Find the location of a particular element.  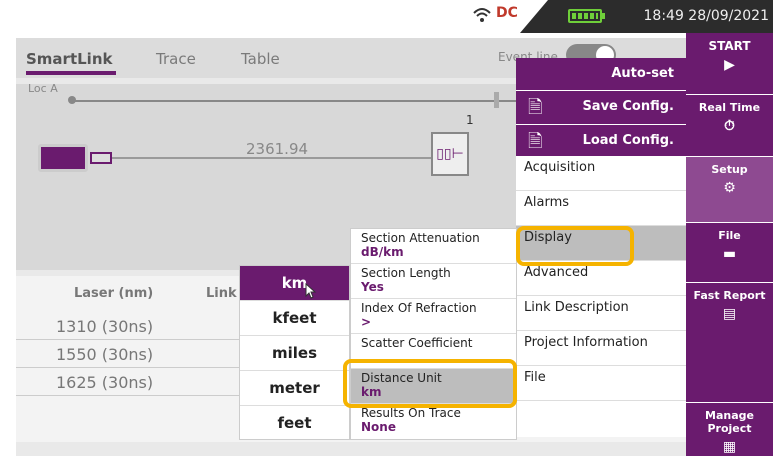

manage-project-button: Manage Project ▦ is located at coordinates (729, 429).